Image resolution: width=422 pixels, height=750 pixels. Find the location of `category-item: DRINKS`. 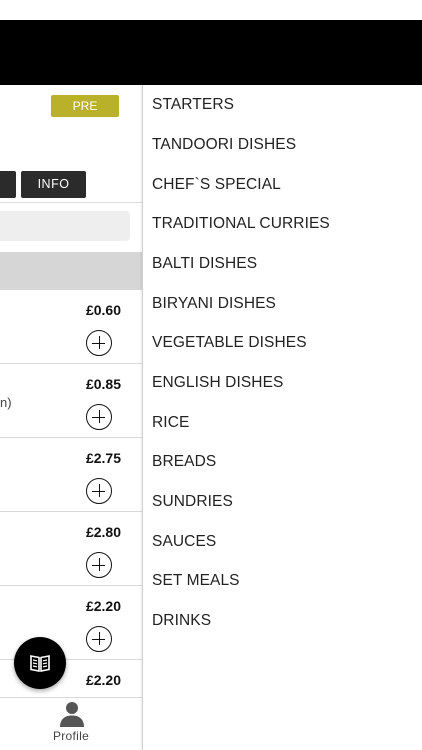

category-item: DRINKS is located at coordinates (181, 621).